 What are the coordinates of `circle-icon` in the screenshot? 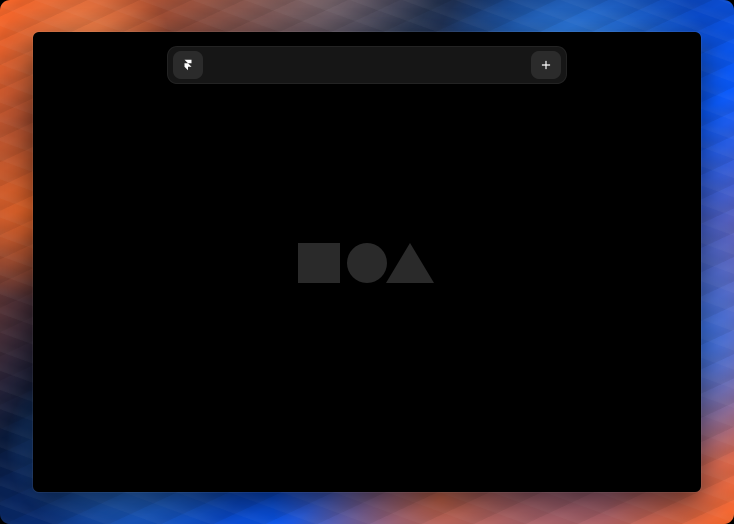 It's located at (367, 263).